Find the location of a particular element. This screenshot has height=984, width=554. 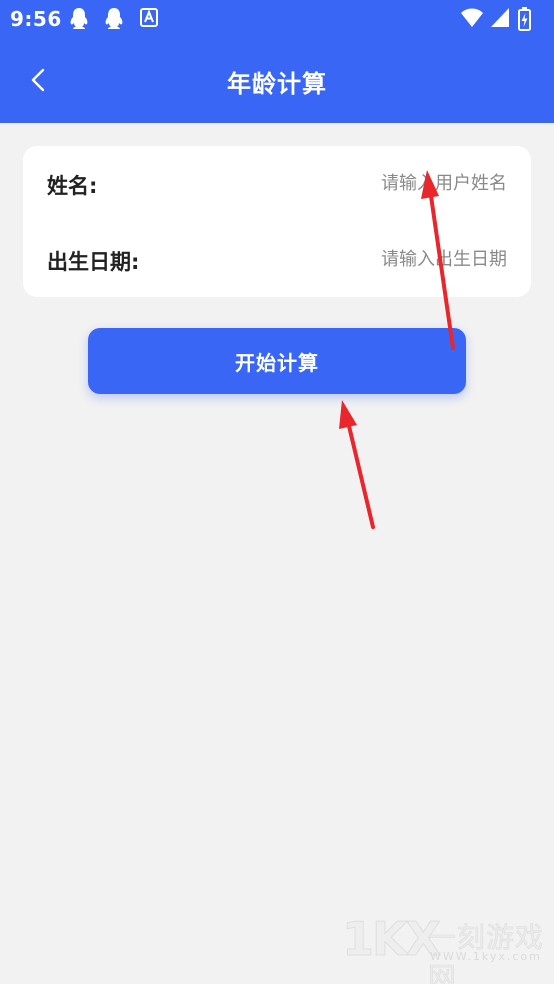

status-time: 9:56 is located at coordinates (36, 19).